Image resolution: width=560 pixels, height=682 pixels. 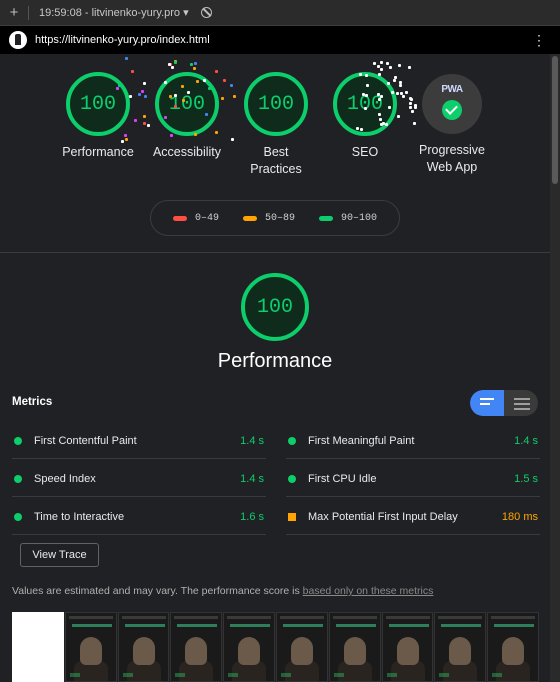 What do you see at coordinates (206, 12) in the screenshot?
I see `block-icon` at bounding box center [206, 12].